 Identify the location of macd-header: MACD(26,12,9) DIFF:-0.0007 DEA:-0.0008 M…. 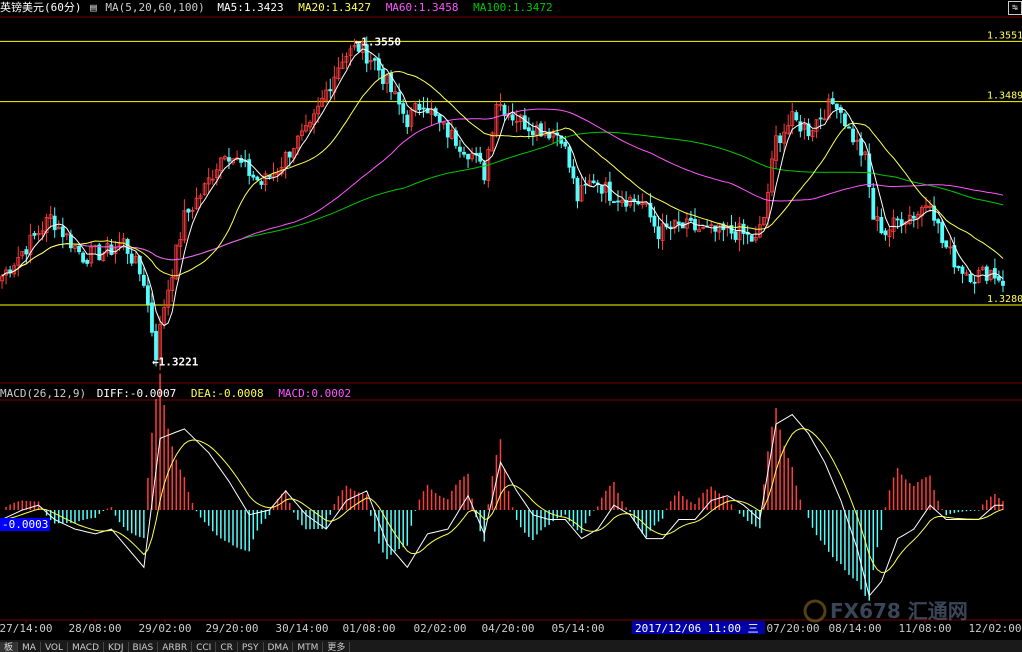
(511, 394).